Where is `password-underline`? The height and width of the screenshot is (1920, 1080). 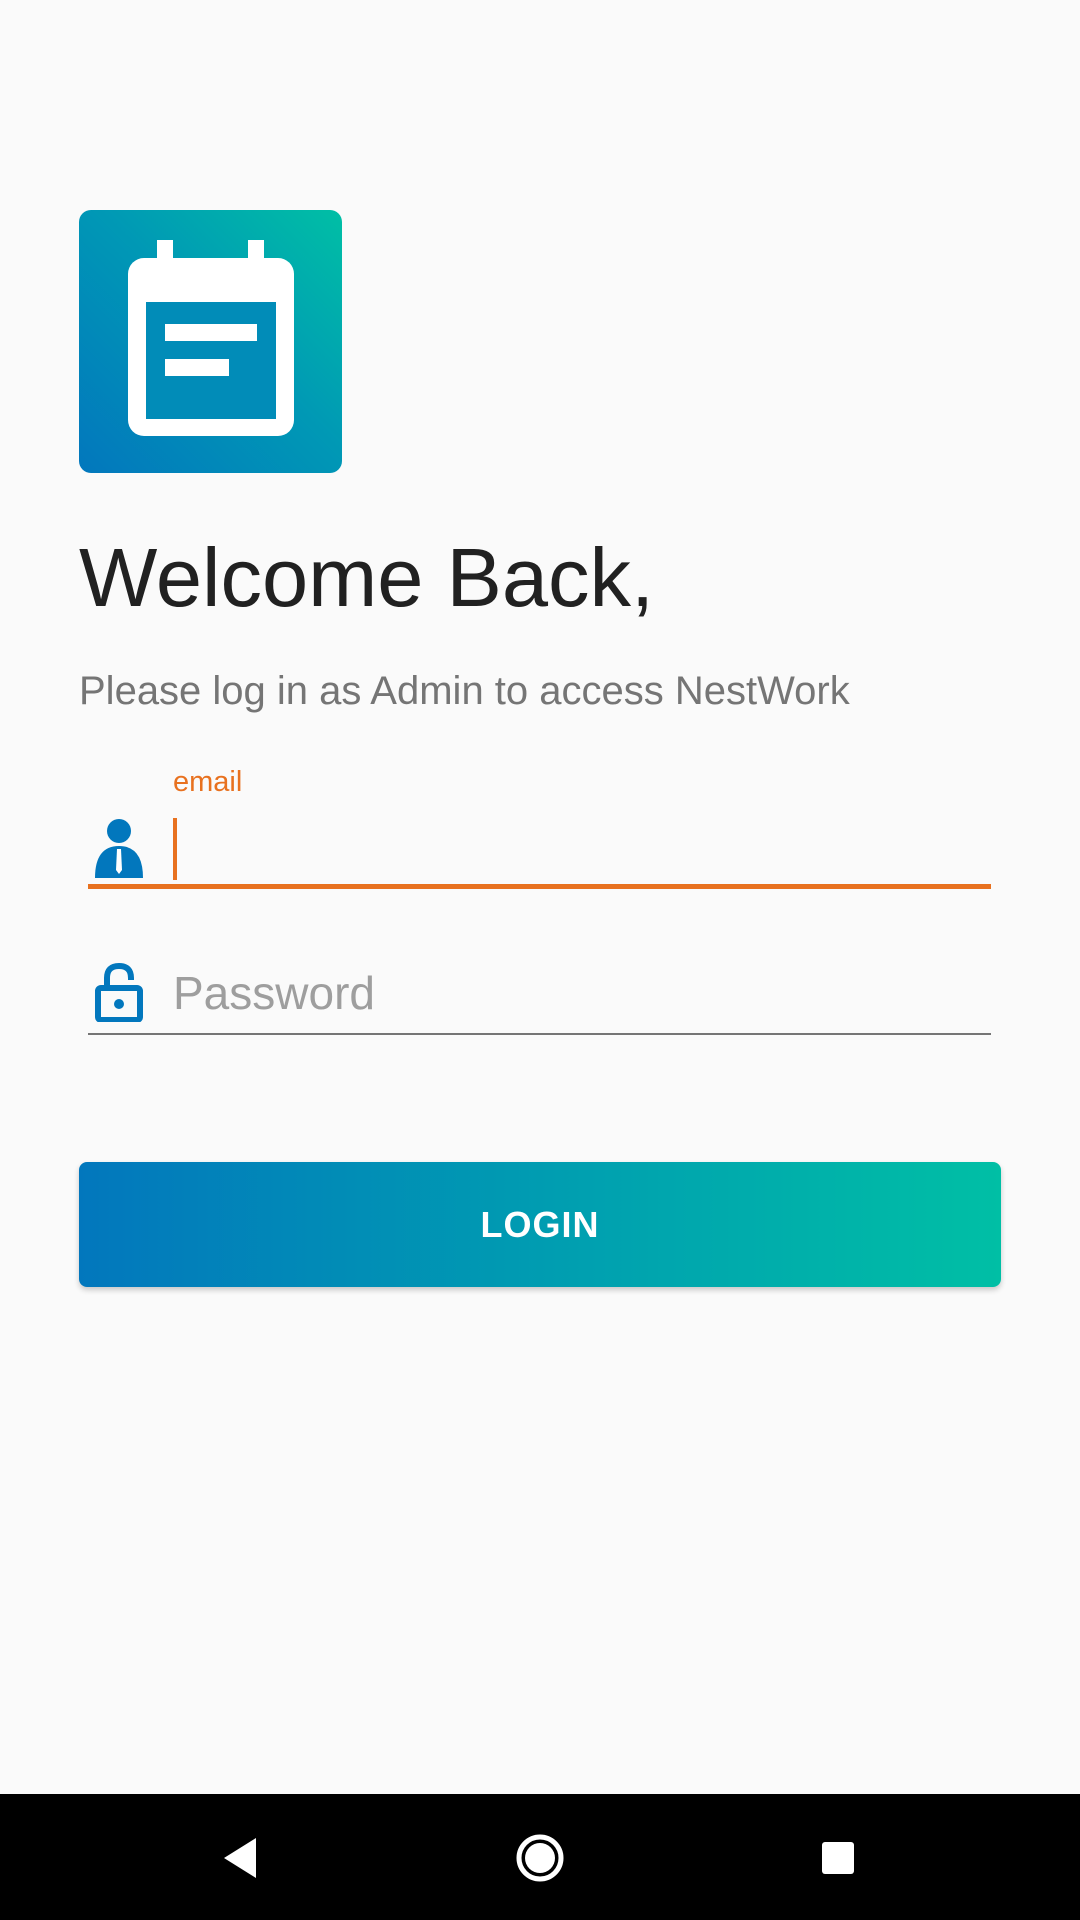 password-underline is located at coordinates (539, 1034).